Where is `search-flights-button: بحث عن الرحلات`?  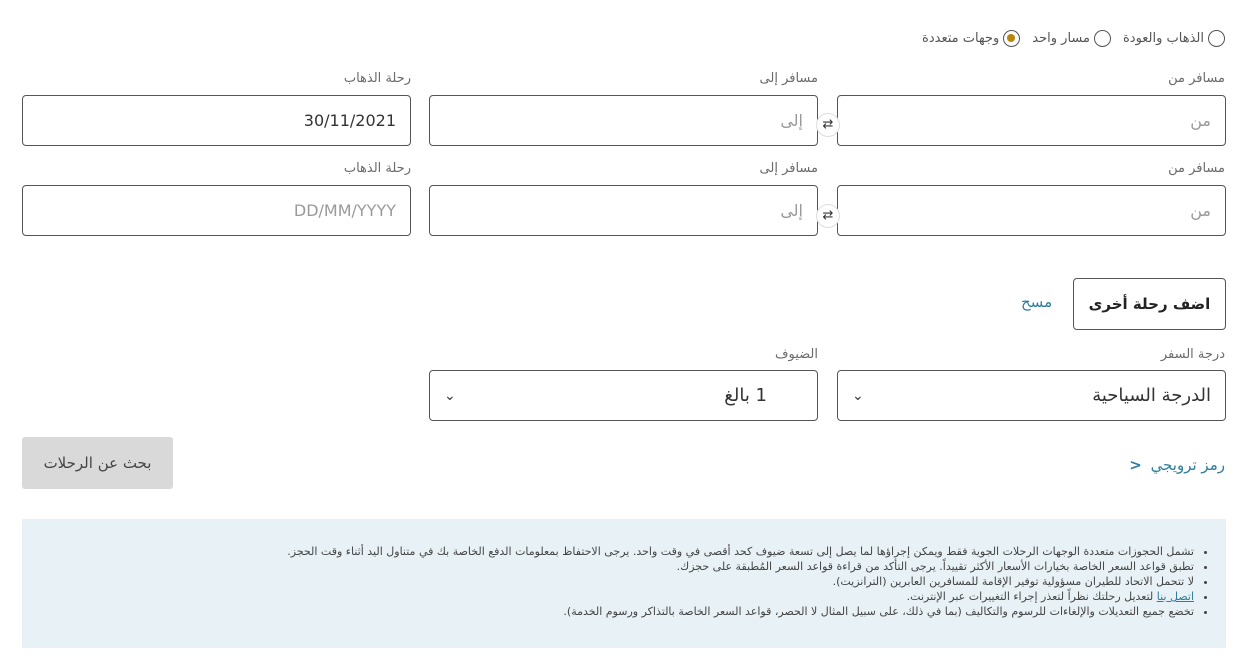
search-flights-button: بحث عن الرحلات is located at coordinates (97, 463).